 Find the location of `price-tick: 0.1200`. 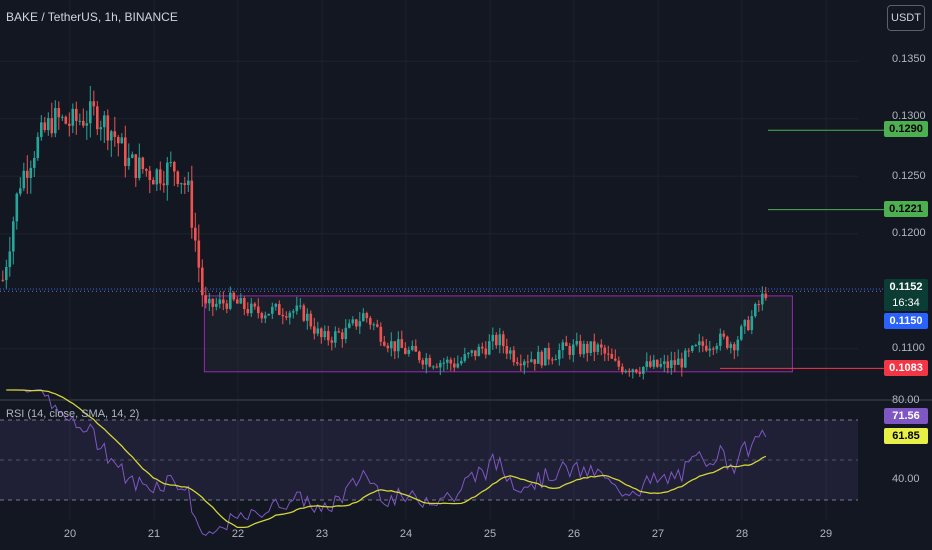

price-tick: 0.1200 is located at coordinates (909, 233).